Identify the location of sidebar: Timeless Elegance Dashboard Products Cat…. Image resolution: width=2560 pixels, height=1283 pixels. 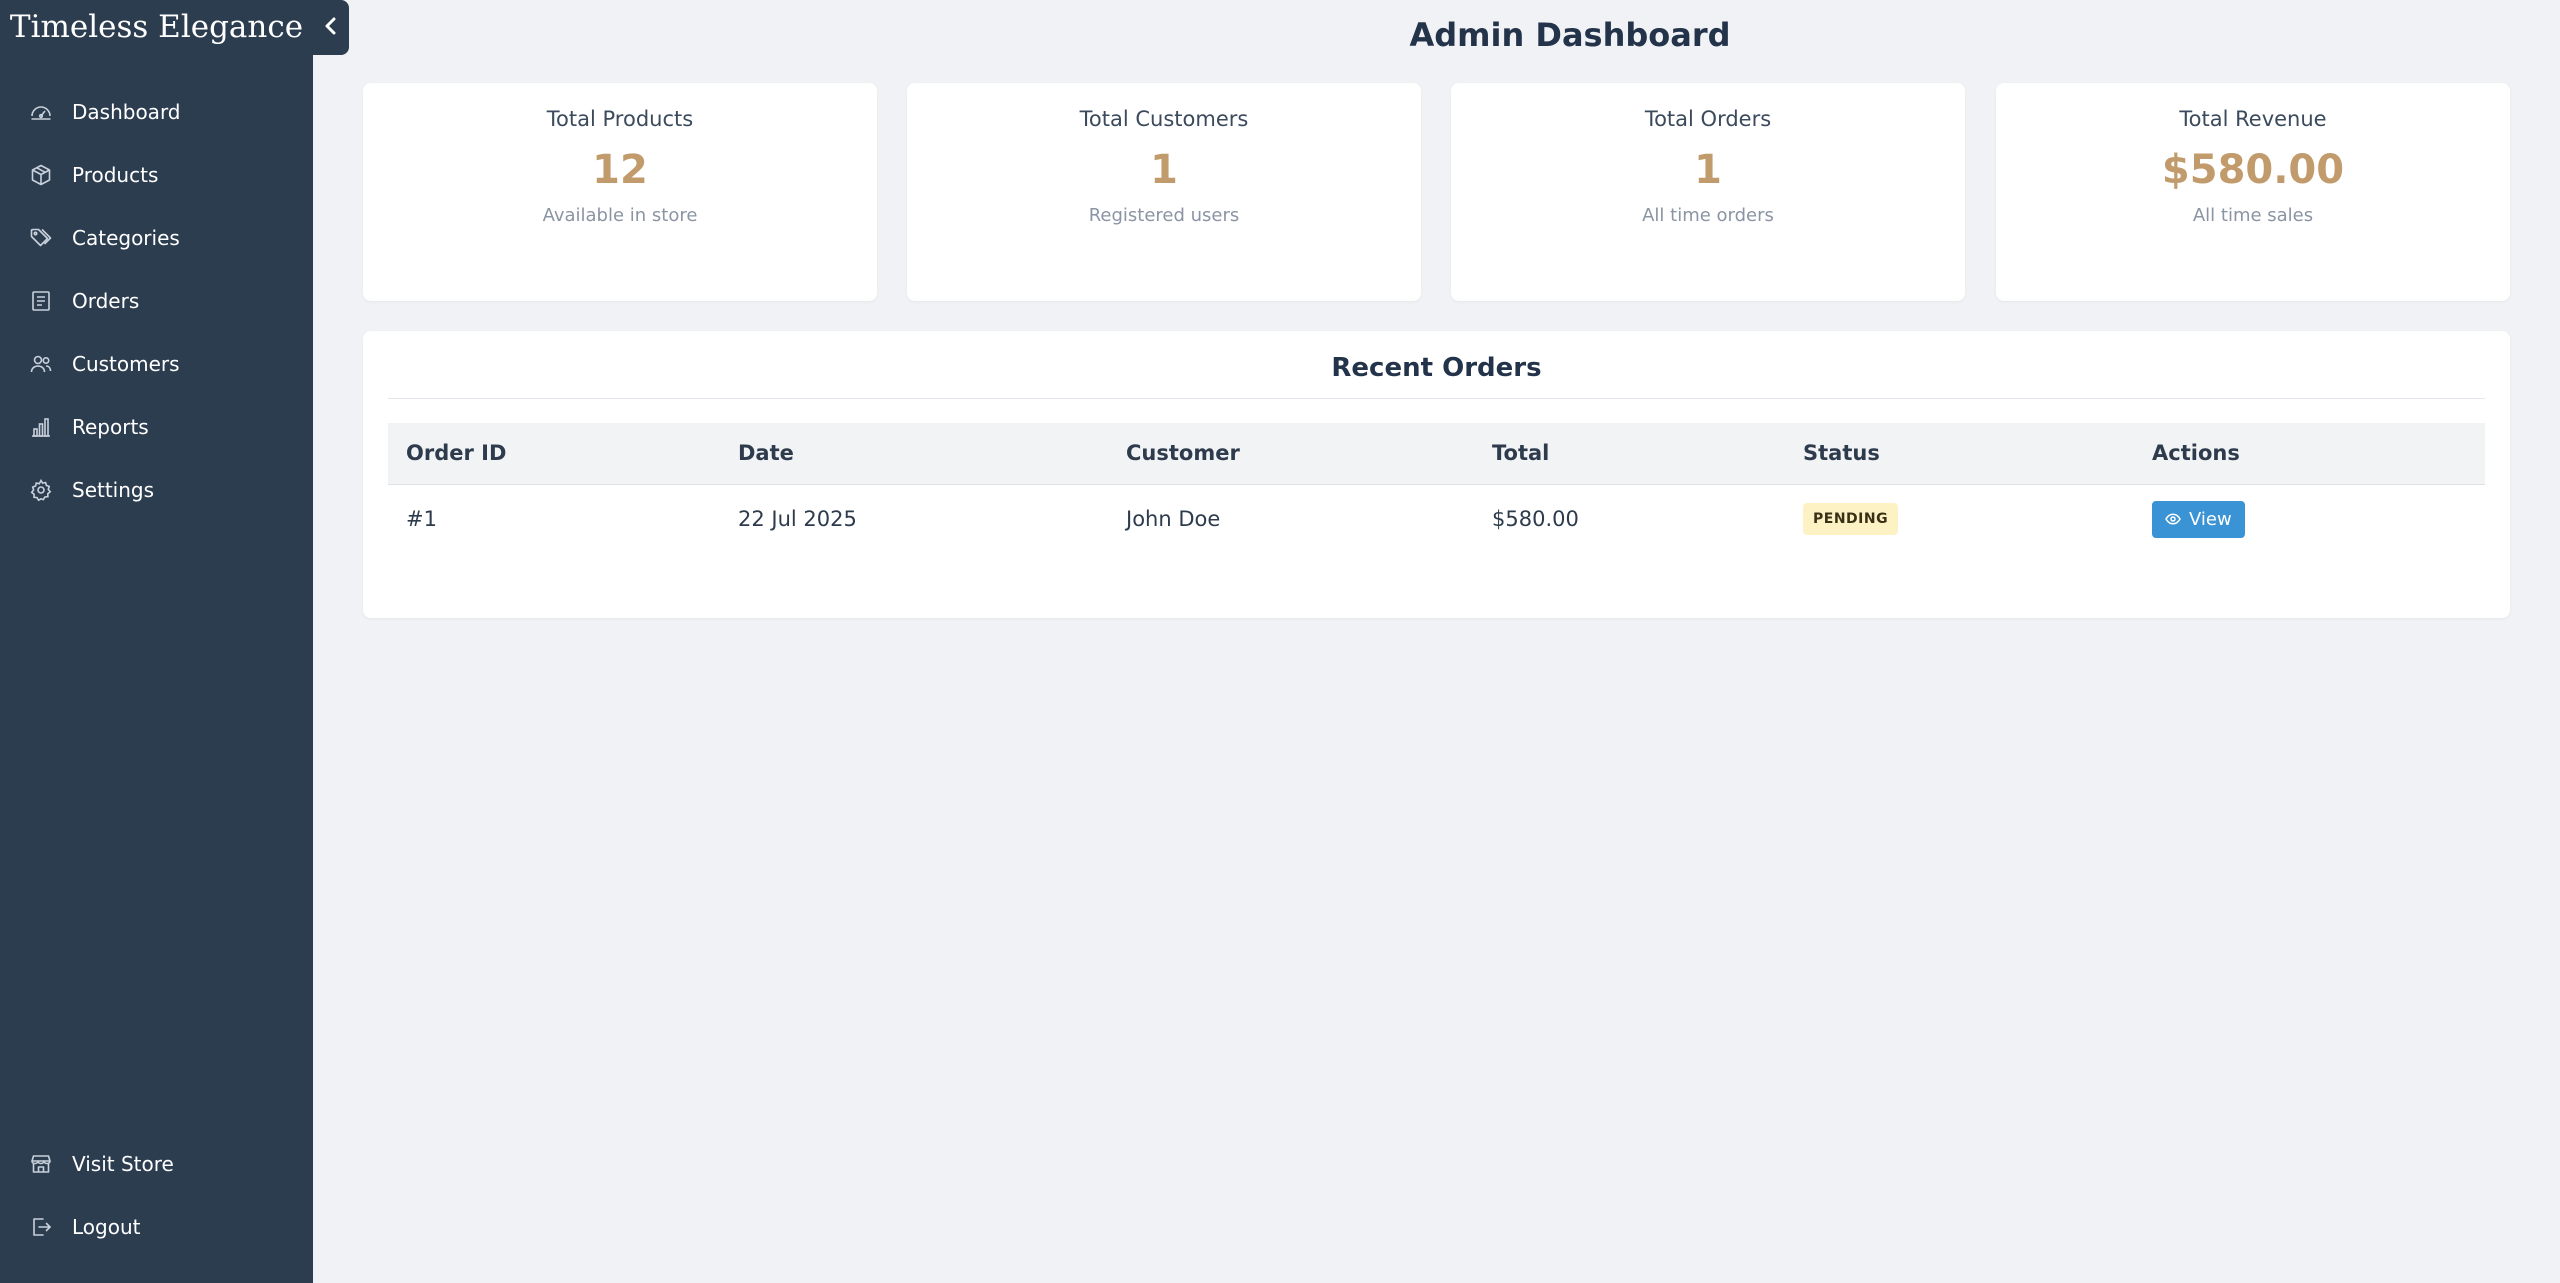
(156, 641).